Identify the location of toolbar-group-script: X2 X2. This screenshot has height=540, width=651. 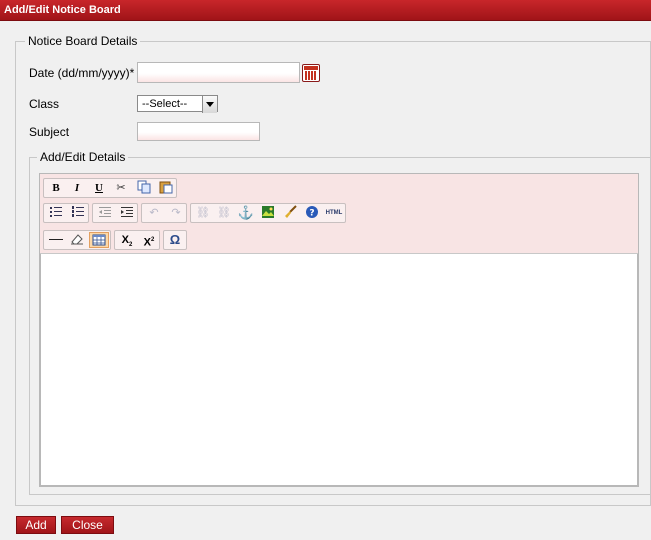
(137, 240).